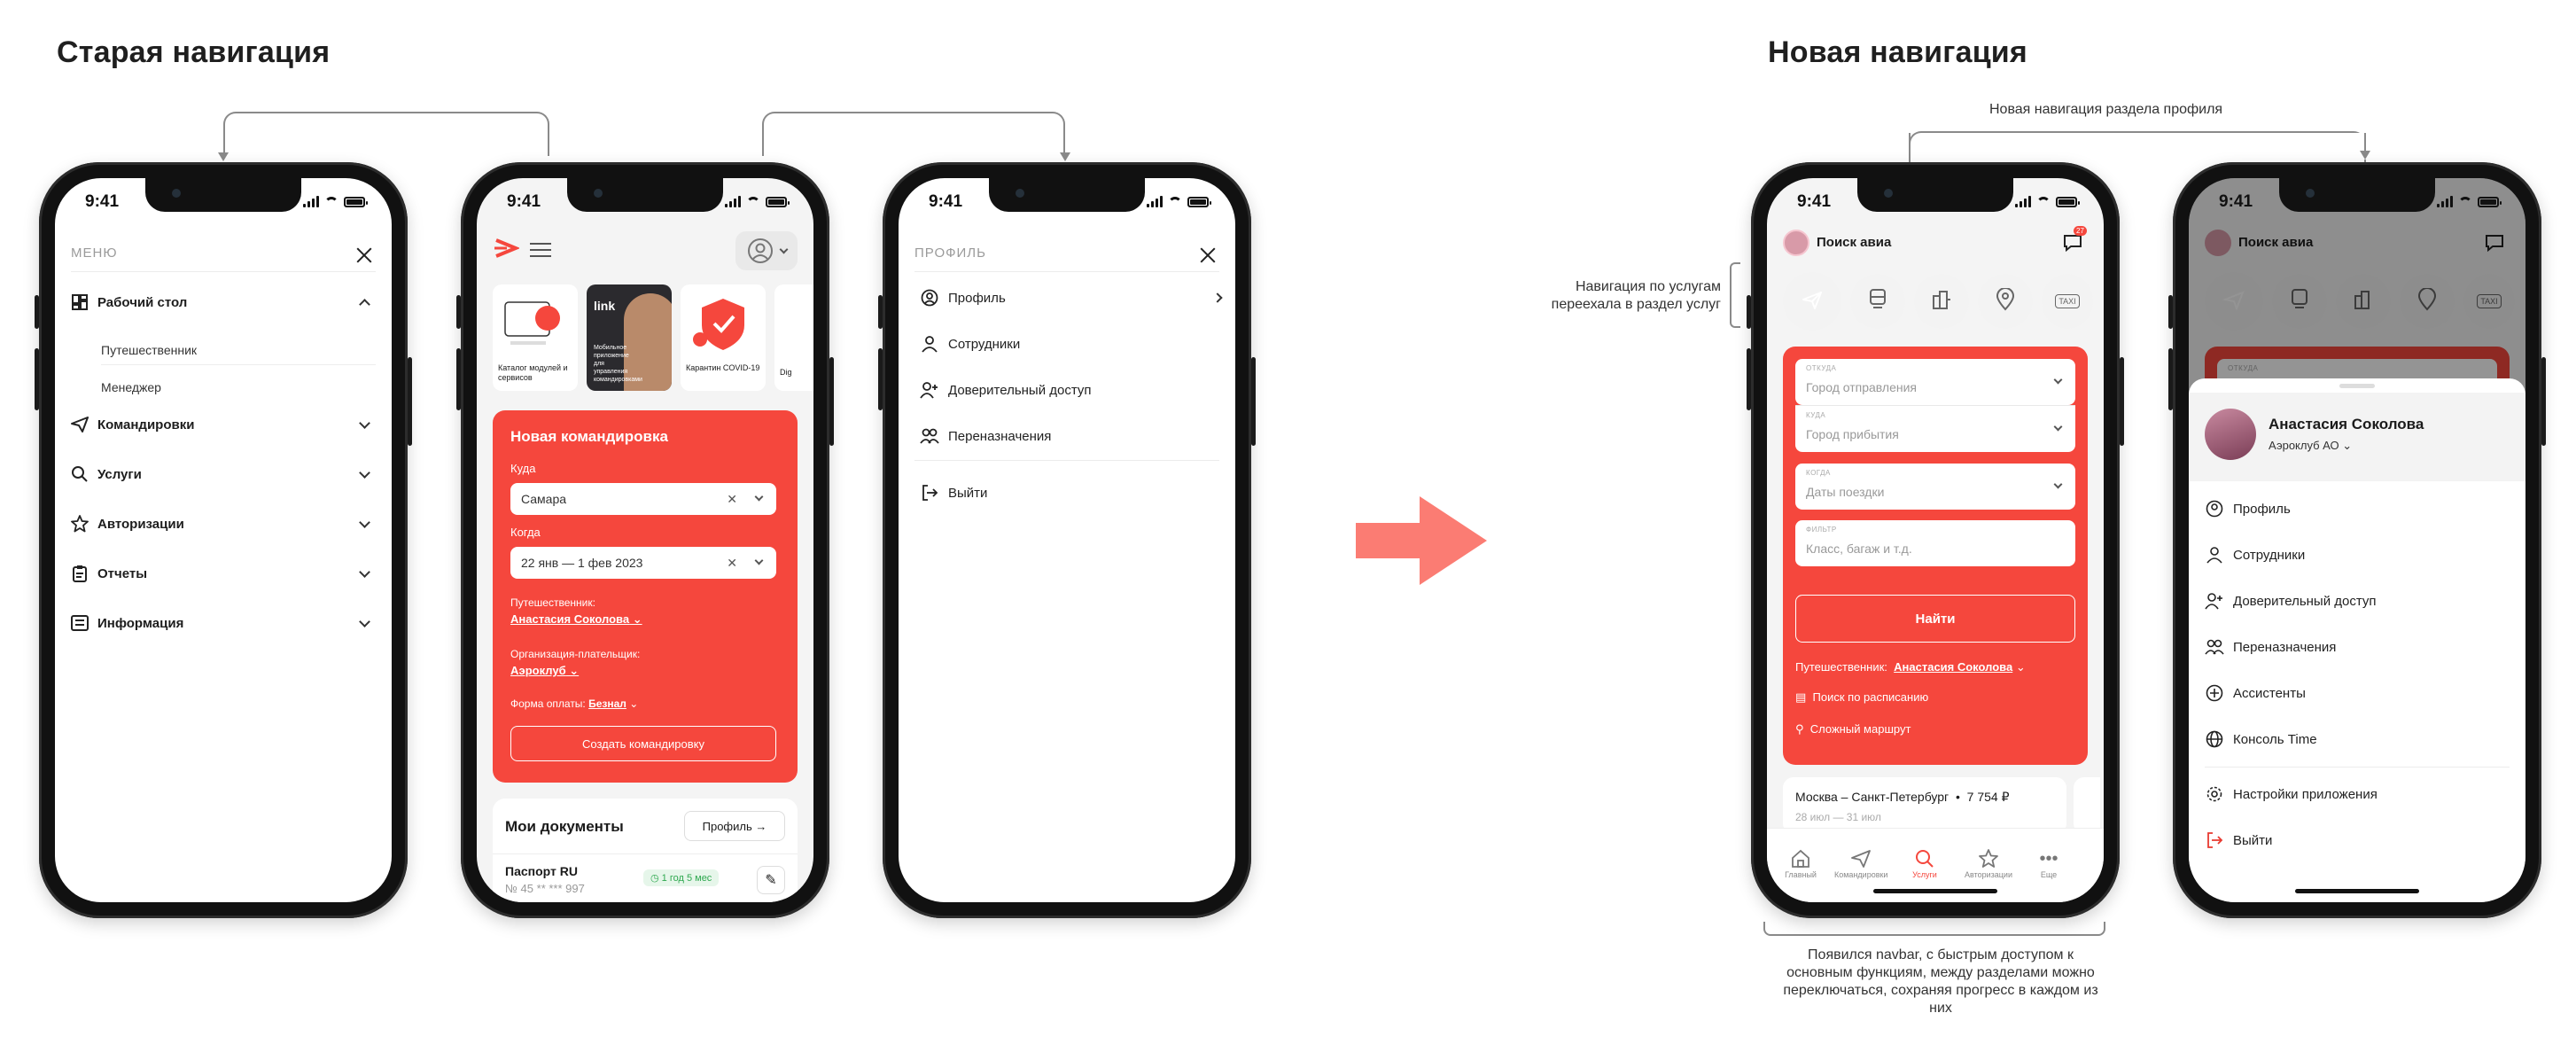 This screenshot has width=2576, height=1052. What do you see at coordinates (523, 469) in the screenshot?
I see `to-label: Куда` at bounding box center [523, 469].